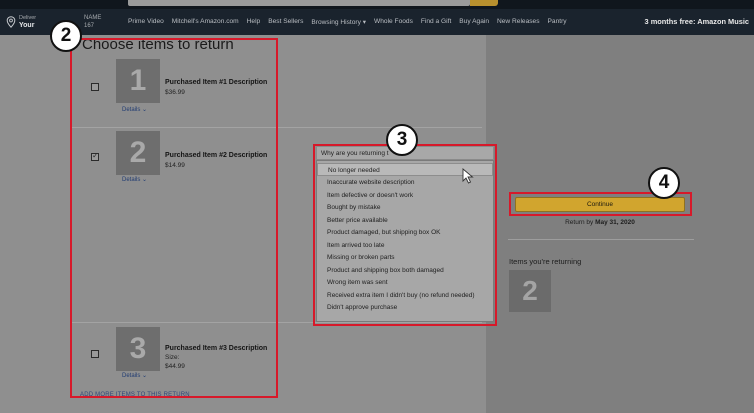  I want to click on deliver-to-location: Deliver Your, so click(21, 22).